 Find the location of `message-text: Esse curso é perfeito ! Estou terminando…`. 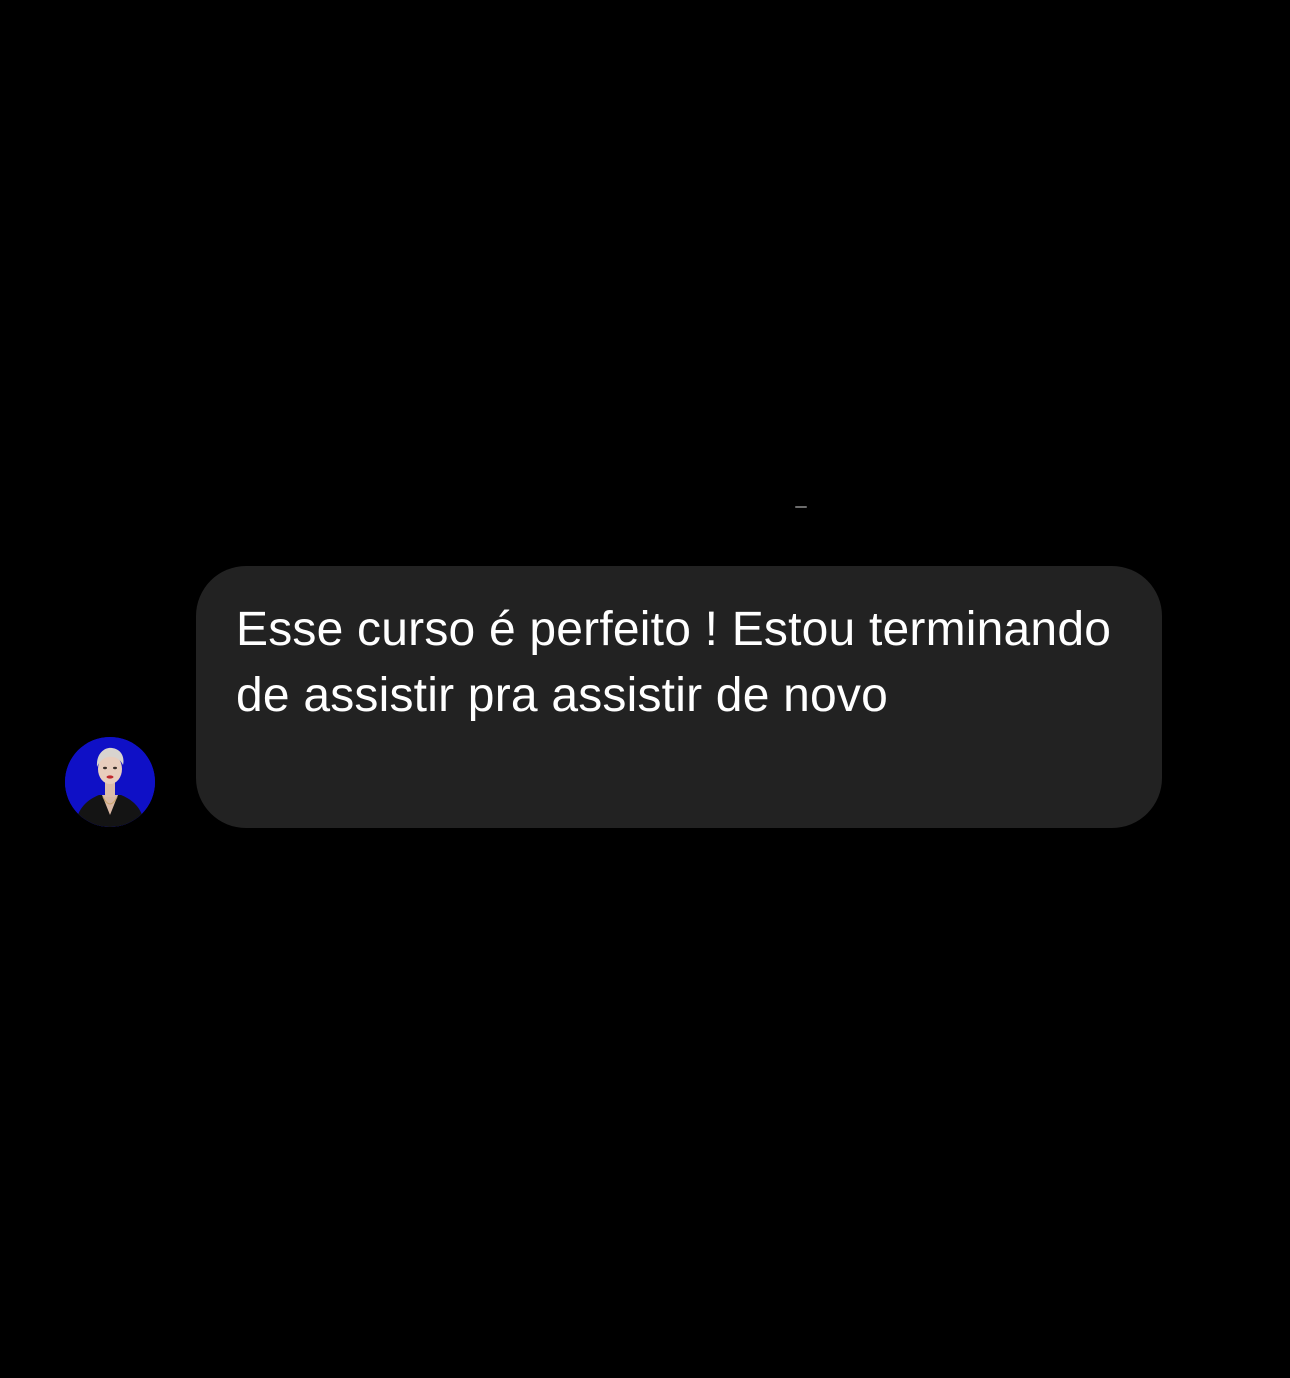

message-text: Esse curso é perfeito ! Estou terminando… is located at coordinates (674, 662).